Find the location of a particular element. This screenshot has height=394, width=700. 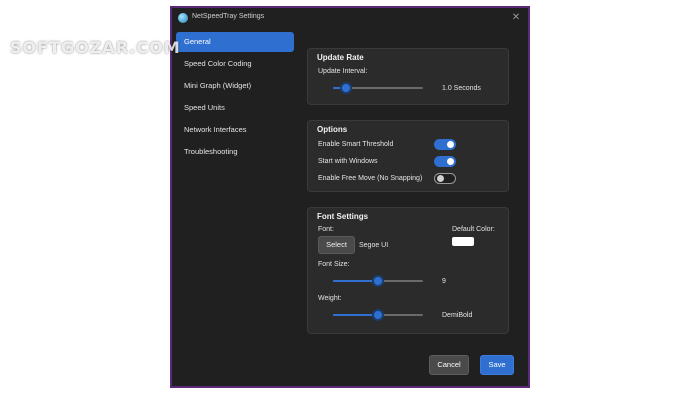

smart-threshold-label: Enable Smart Threshold is located at coordinates (356, 144).